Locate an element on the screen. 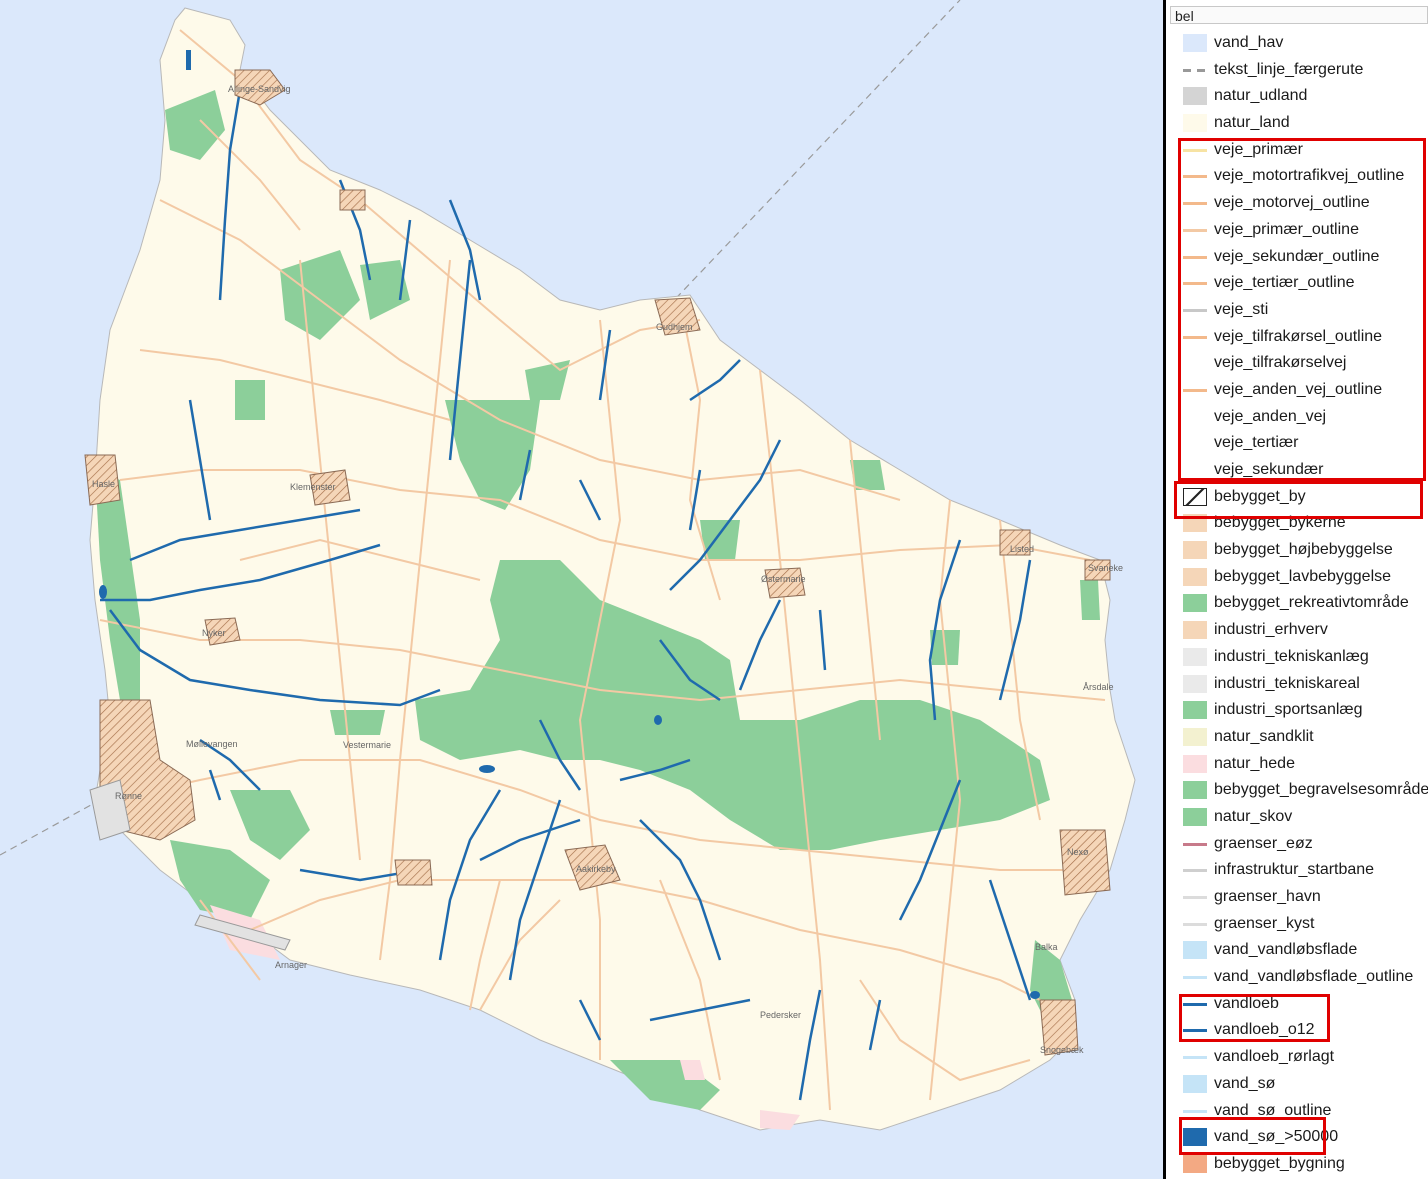  legend-label: bebygget_lavbebyggelse is located at coordinates (1303, 576).